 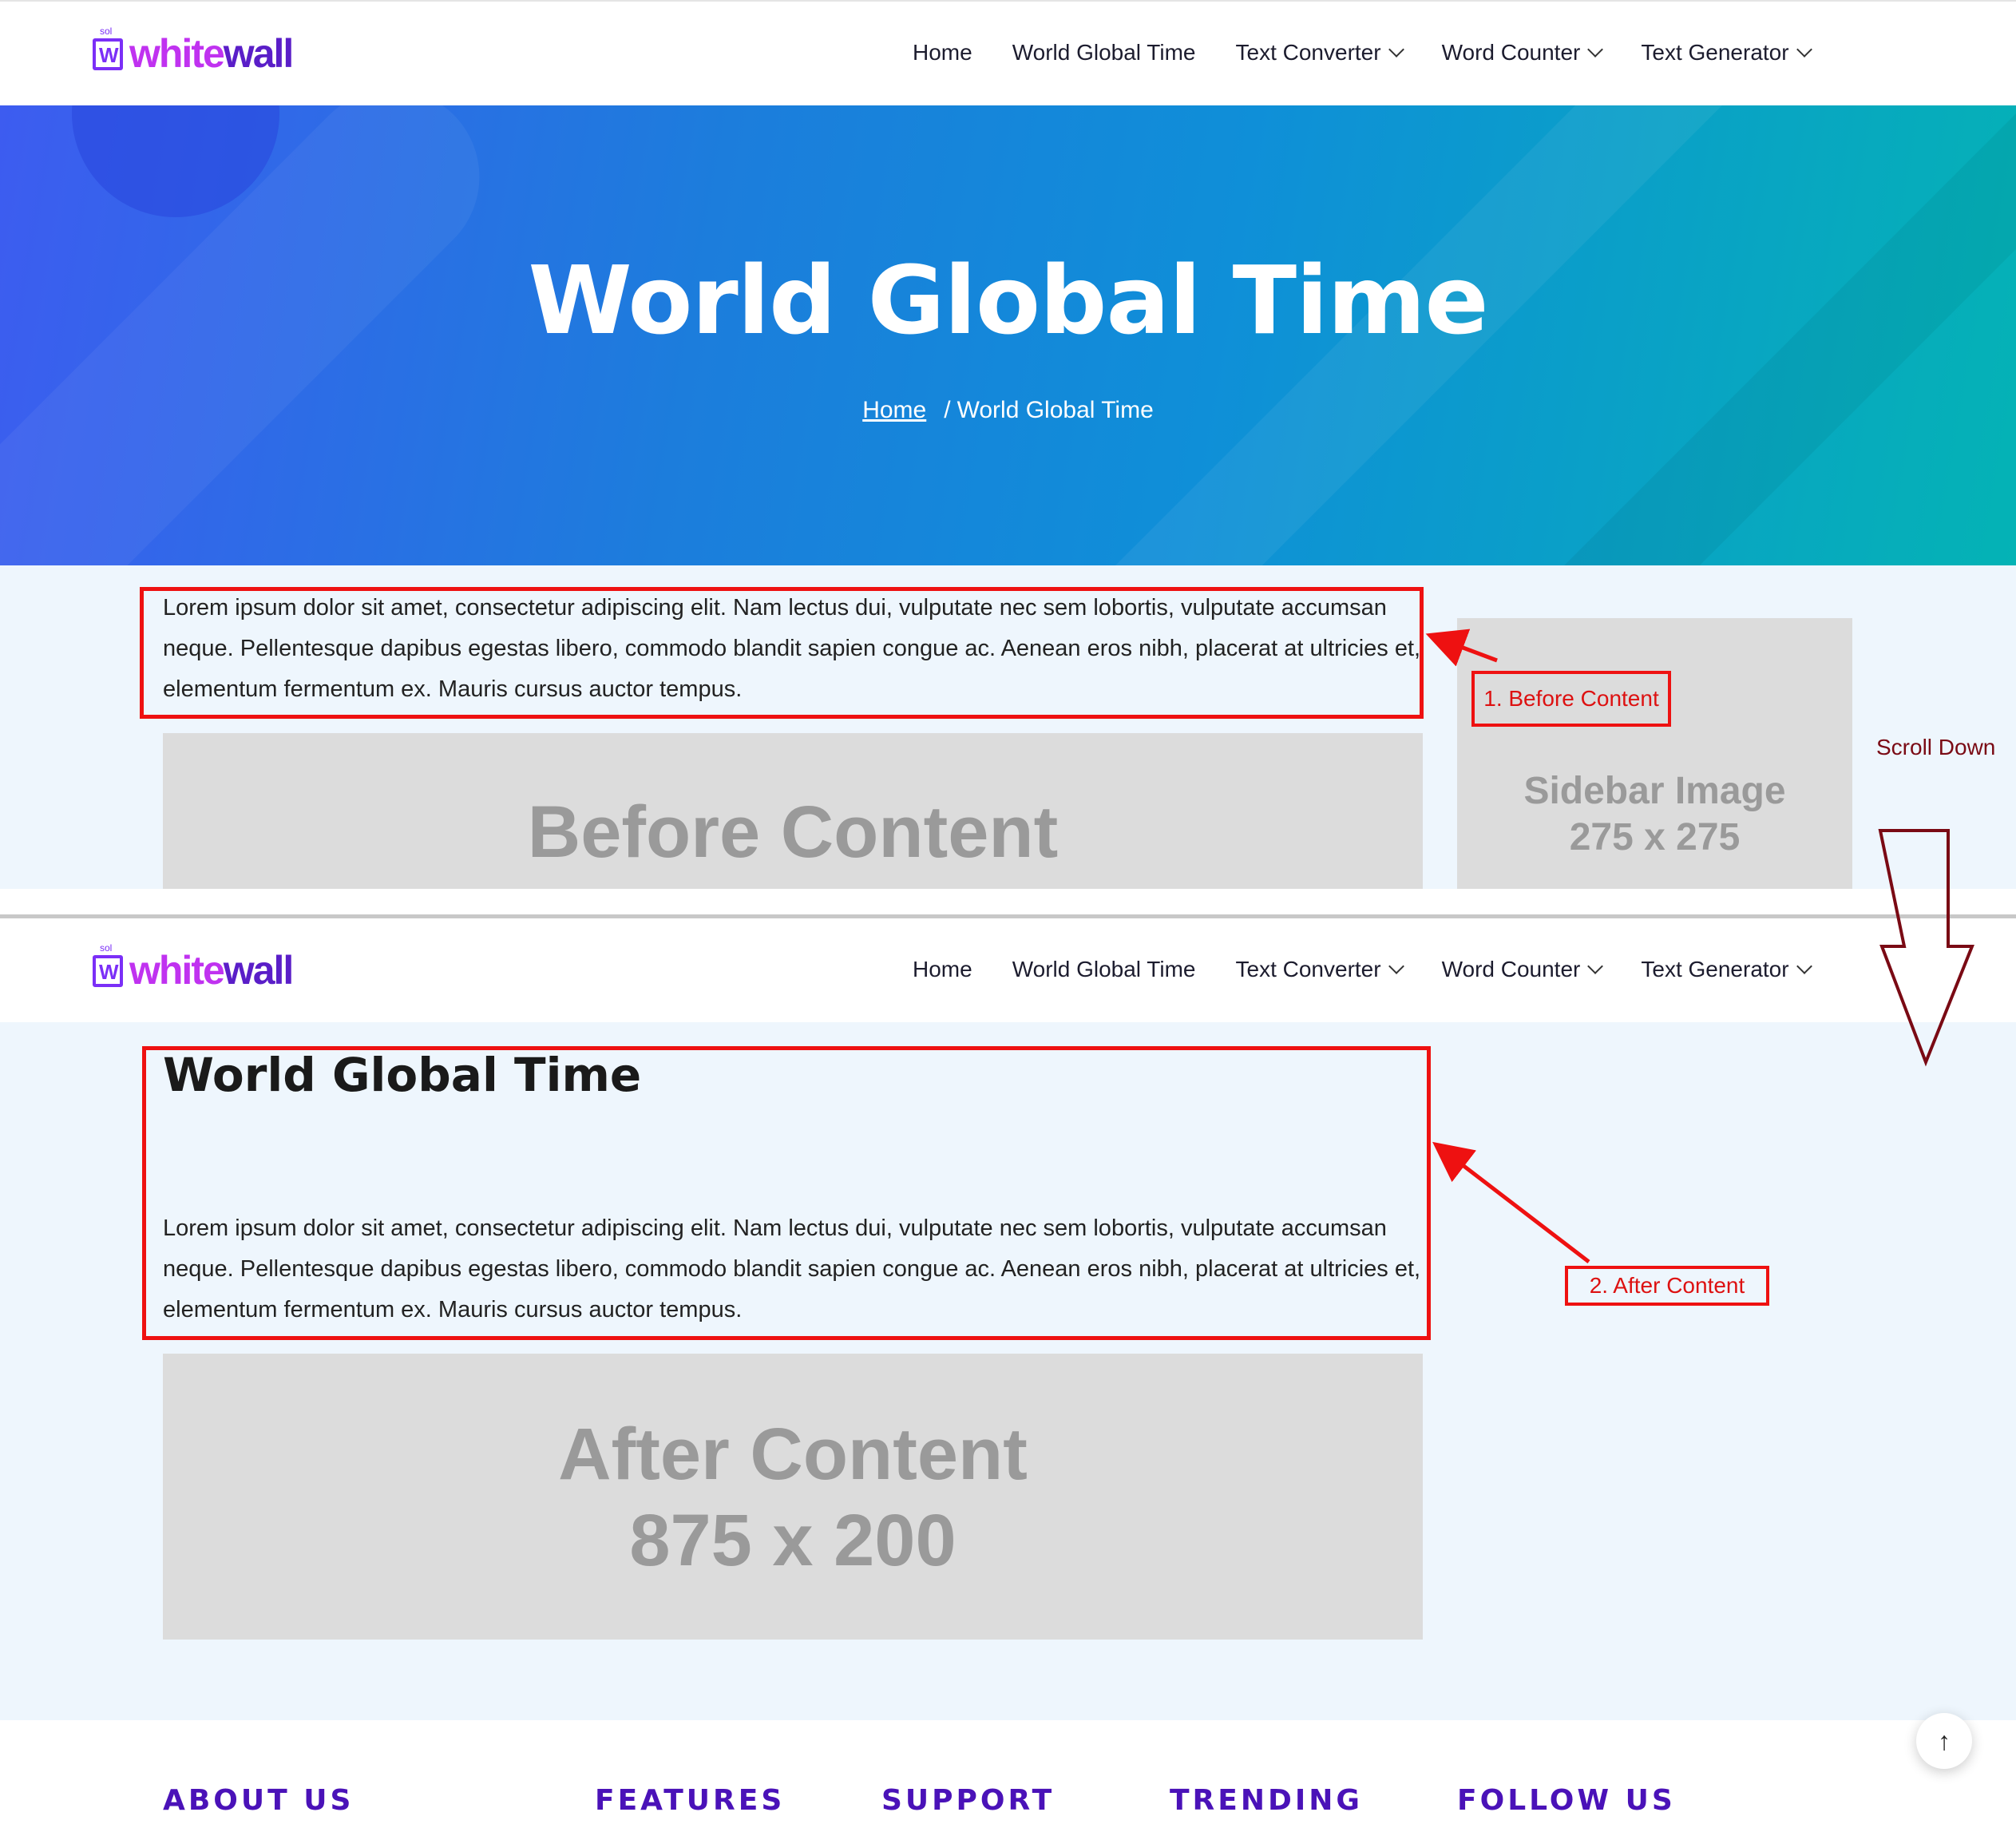 I want to click on footer-heading-trending: TRENDING, so click(x=1267, y=1800).